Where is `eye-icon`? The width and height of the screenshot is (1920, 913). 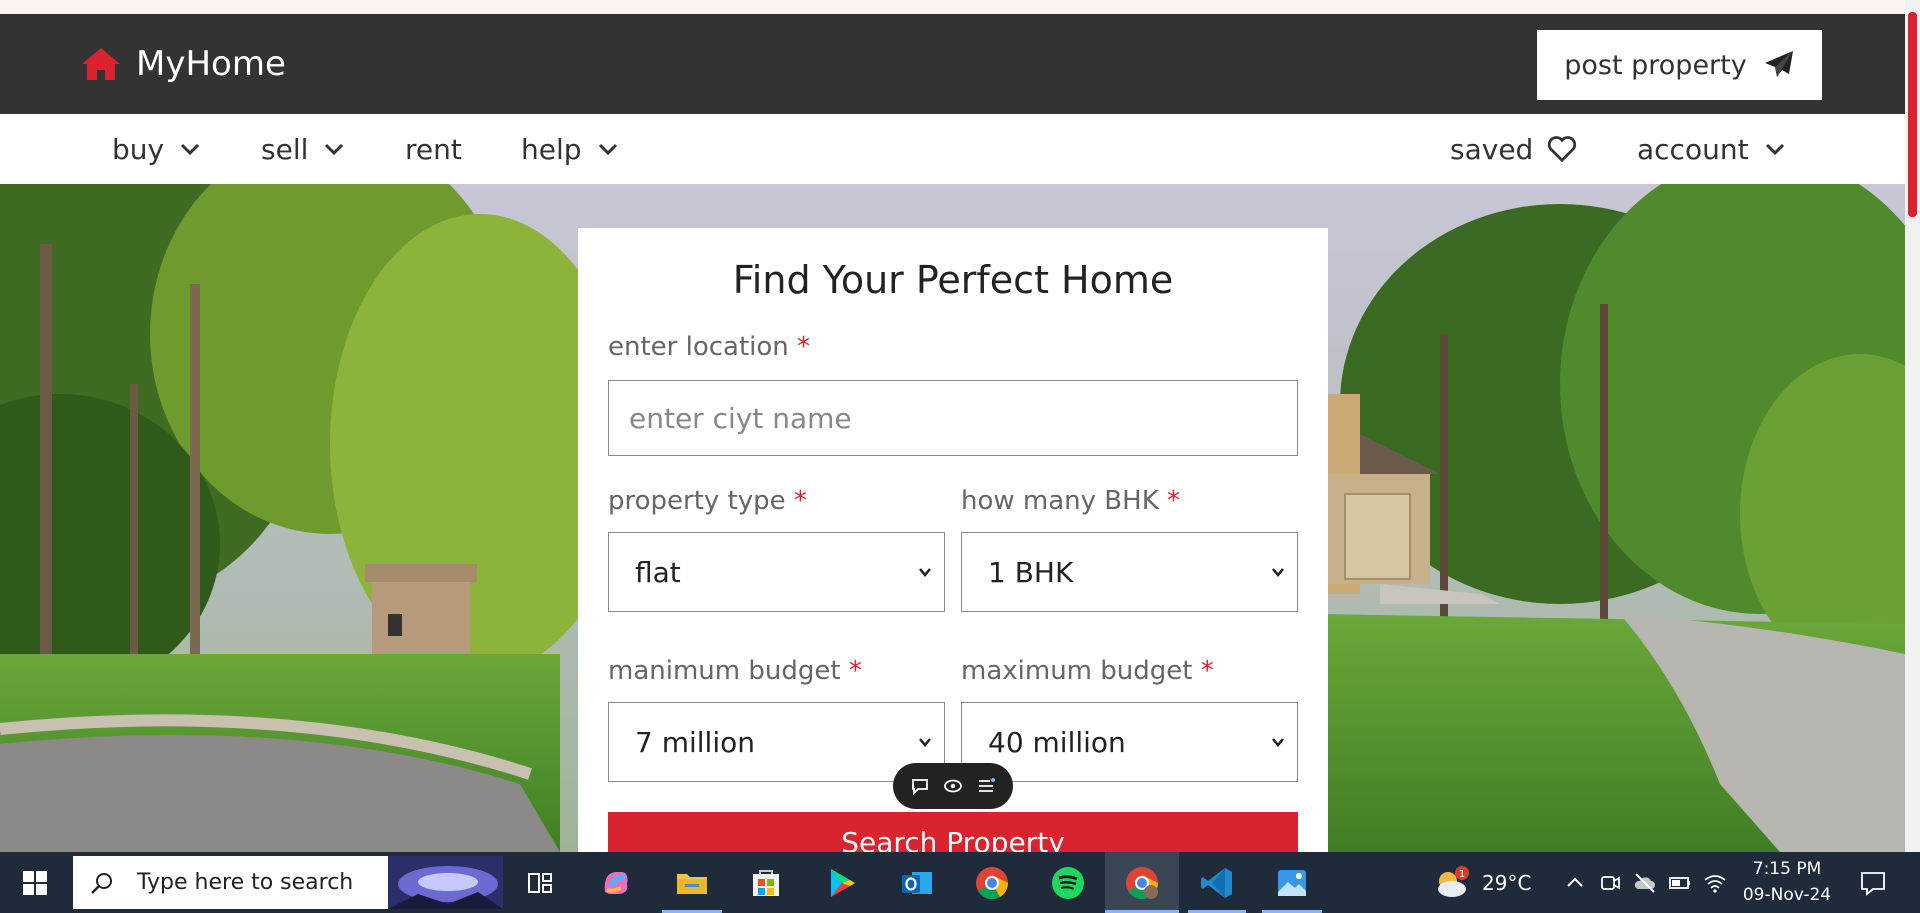 eye-icon is located at coordinates (953, 786).